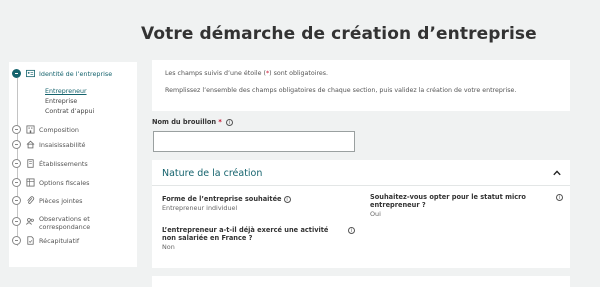 This screenshot has height=287, width=600. Describe the element at coordinates (65, 223) in the screenshot. I see `step-label: Observations et correspondance` at that location.